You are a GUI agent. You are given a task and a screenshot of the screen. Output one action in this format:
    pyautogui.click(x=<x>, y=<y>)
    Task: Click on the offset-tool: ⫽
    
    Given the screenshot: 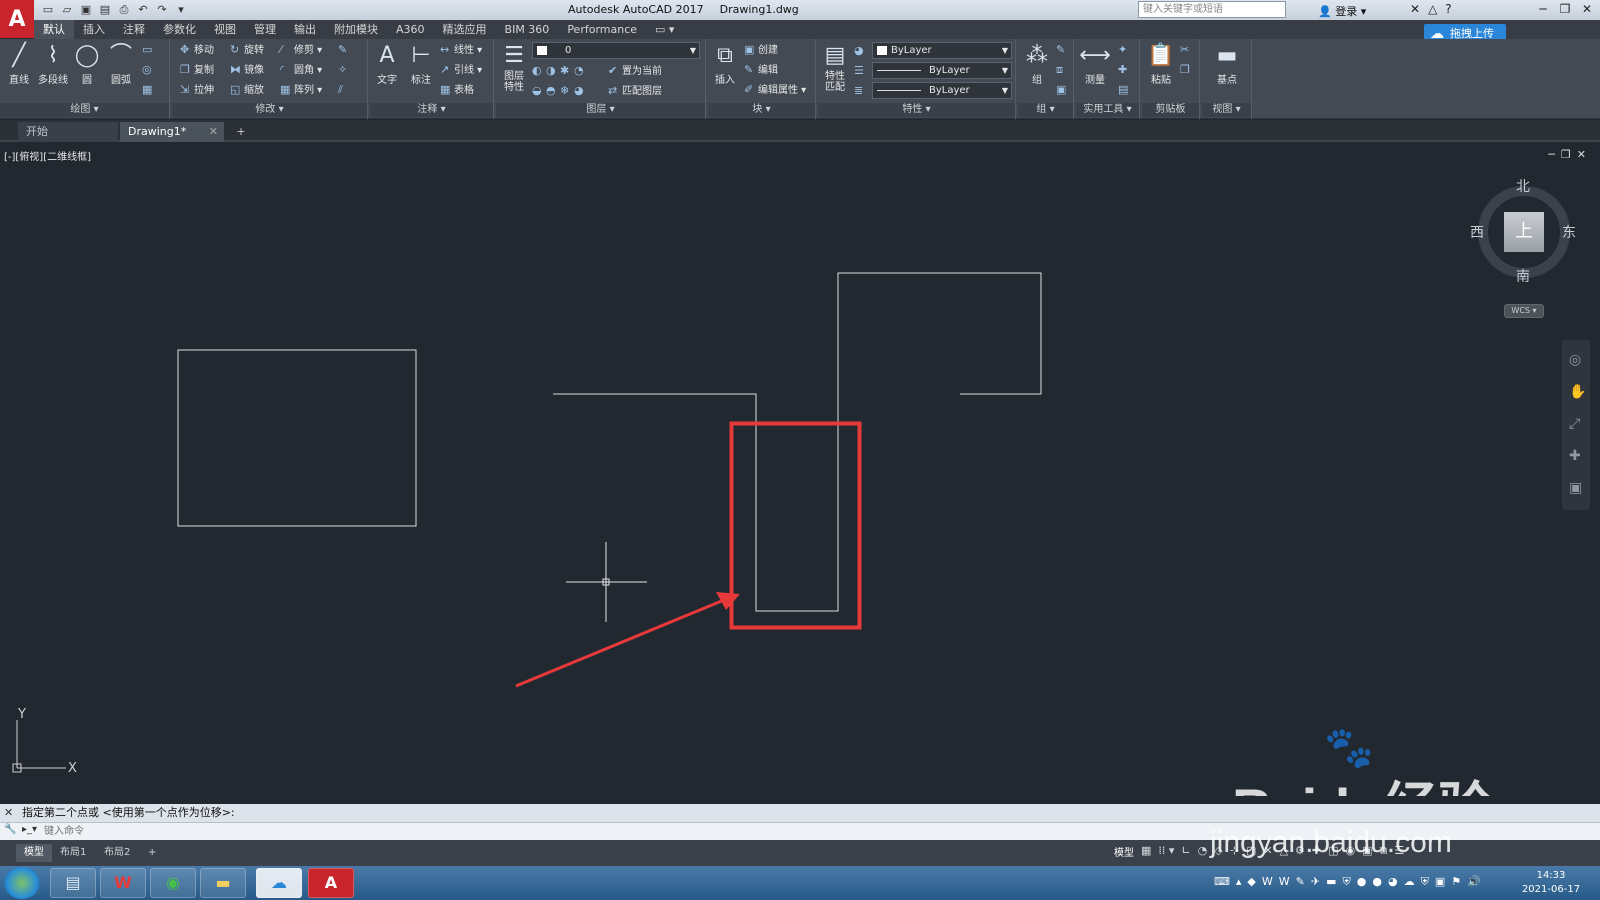 What is the action you would take?
    pyautogui.click(x=345, y=90)
    